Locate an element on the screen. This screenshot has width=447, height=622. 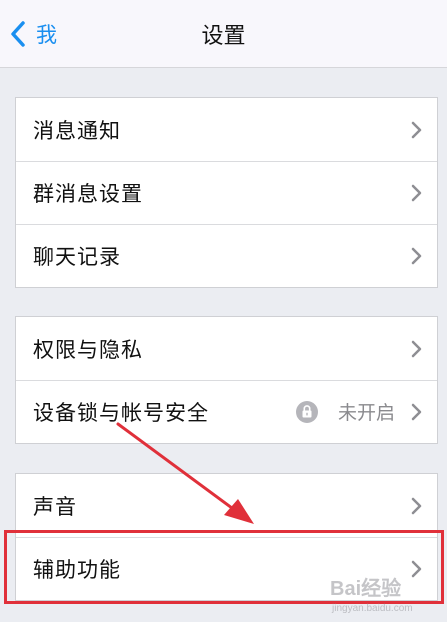
settings-row-device-lock-account-security: 设备锁与帐号安全 未开启 is located at coordinates (226, 411).